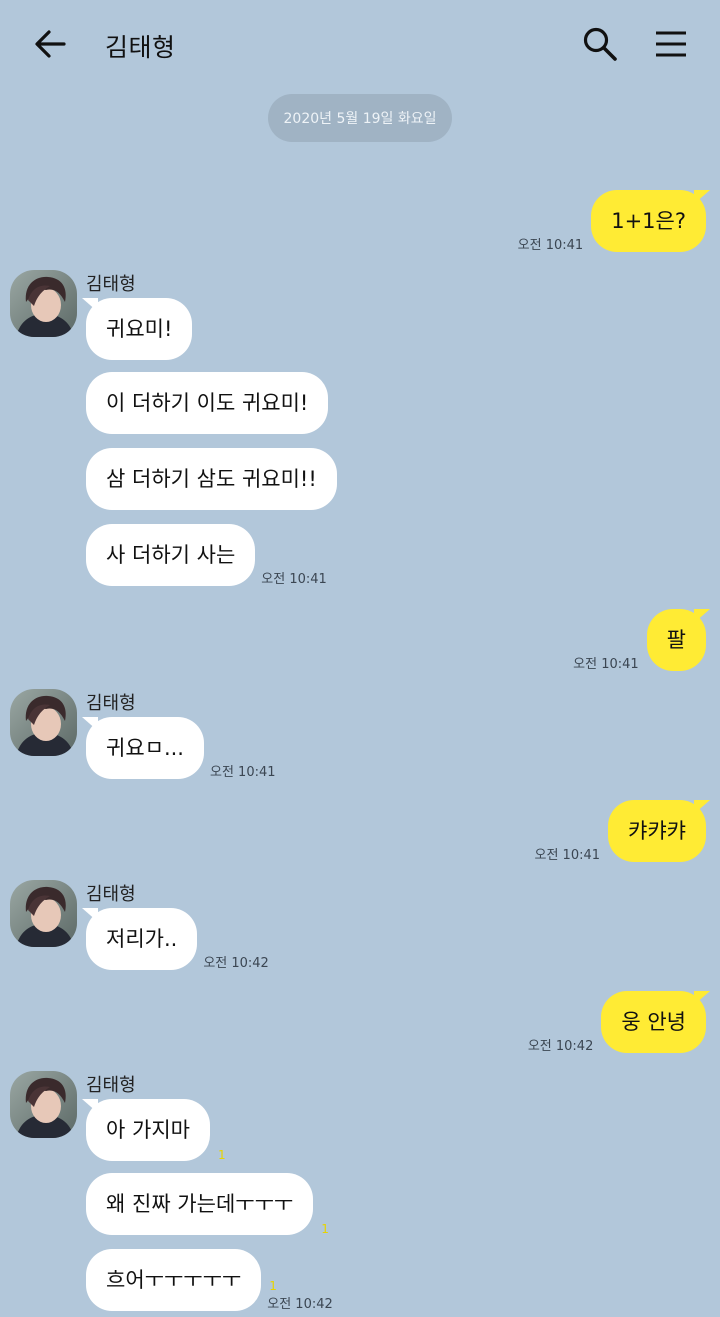 Image resolution: width=720 pixels, height=1317 pixels. I want to click on other-message-row: 귀요ㅁ... 오전 10:41, so click(181, 748).